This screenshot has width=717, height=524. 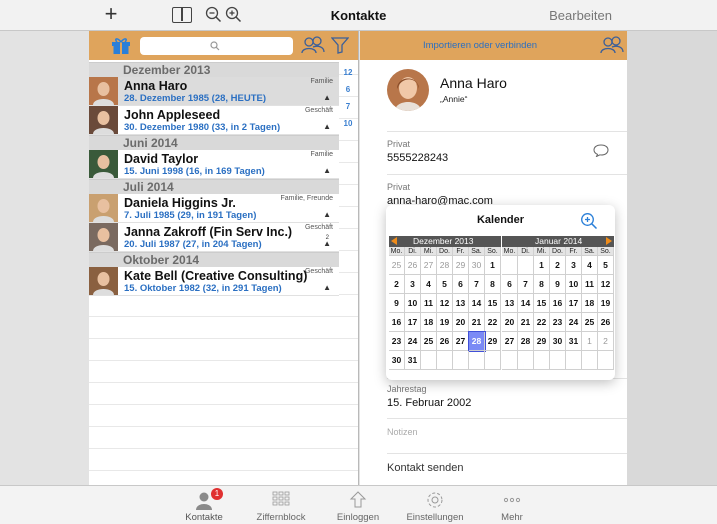 What do you see at coordinates (574, 303) in the screenshot?
I see `calendar-day: 17` at bounding box center [574, 303].